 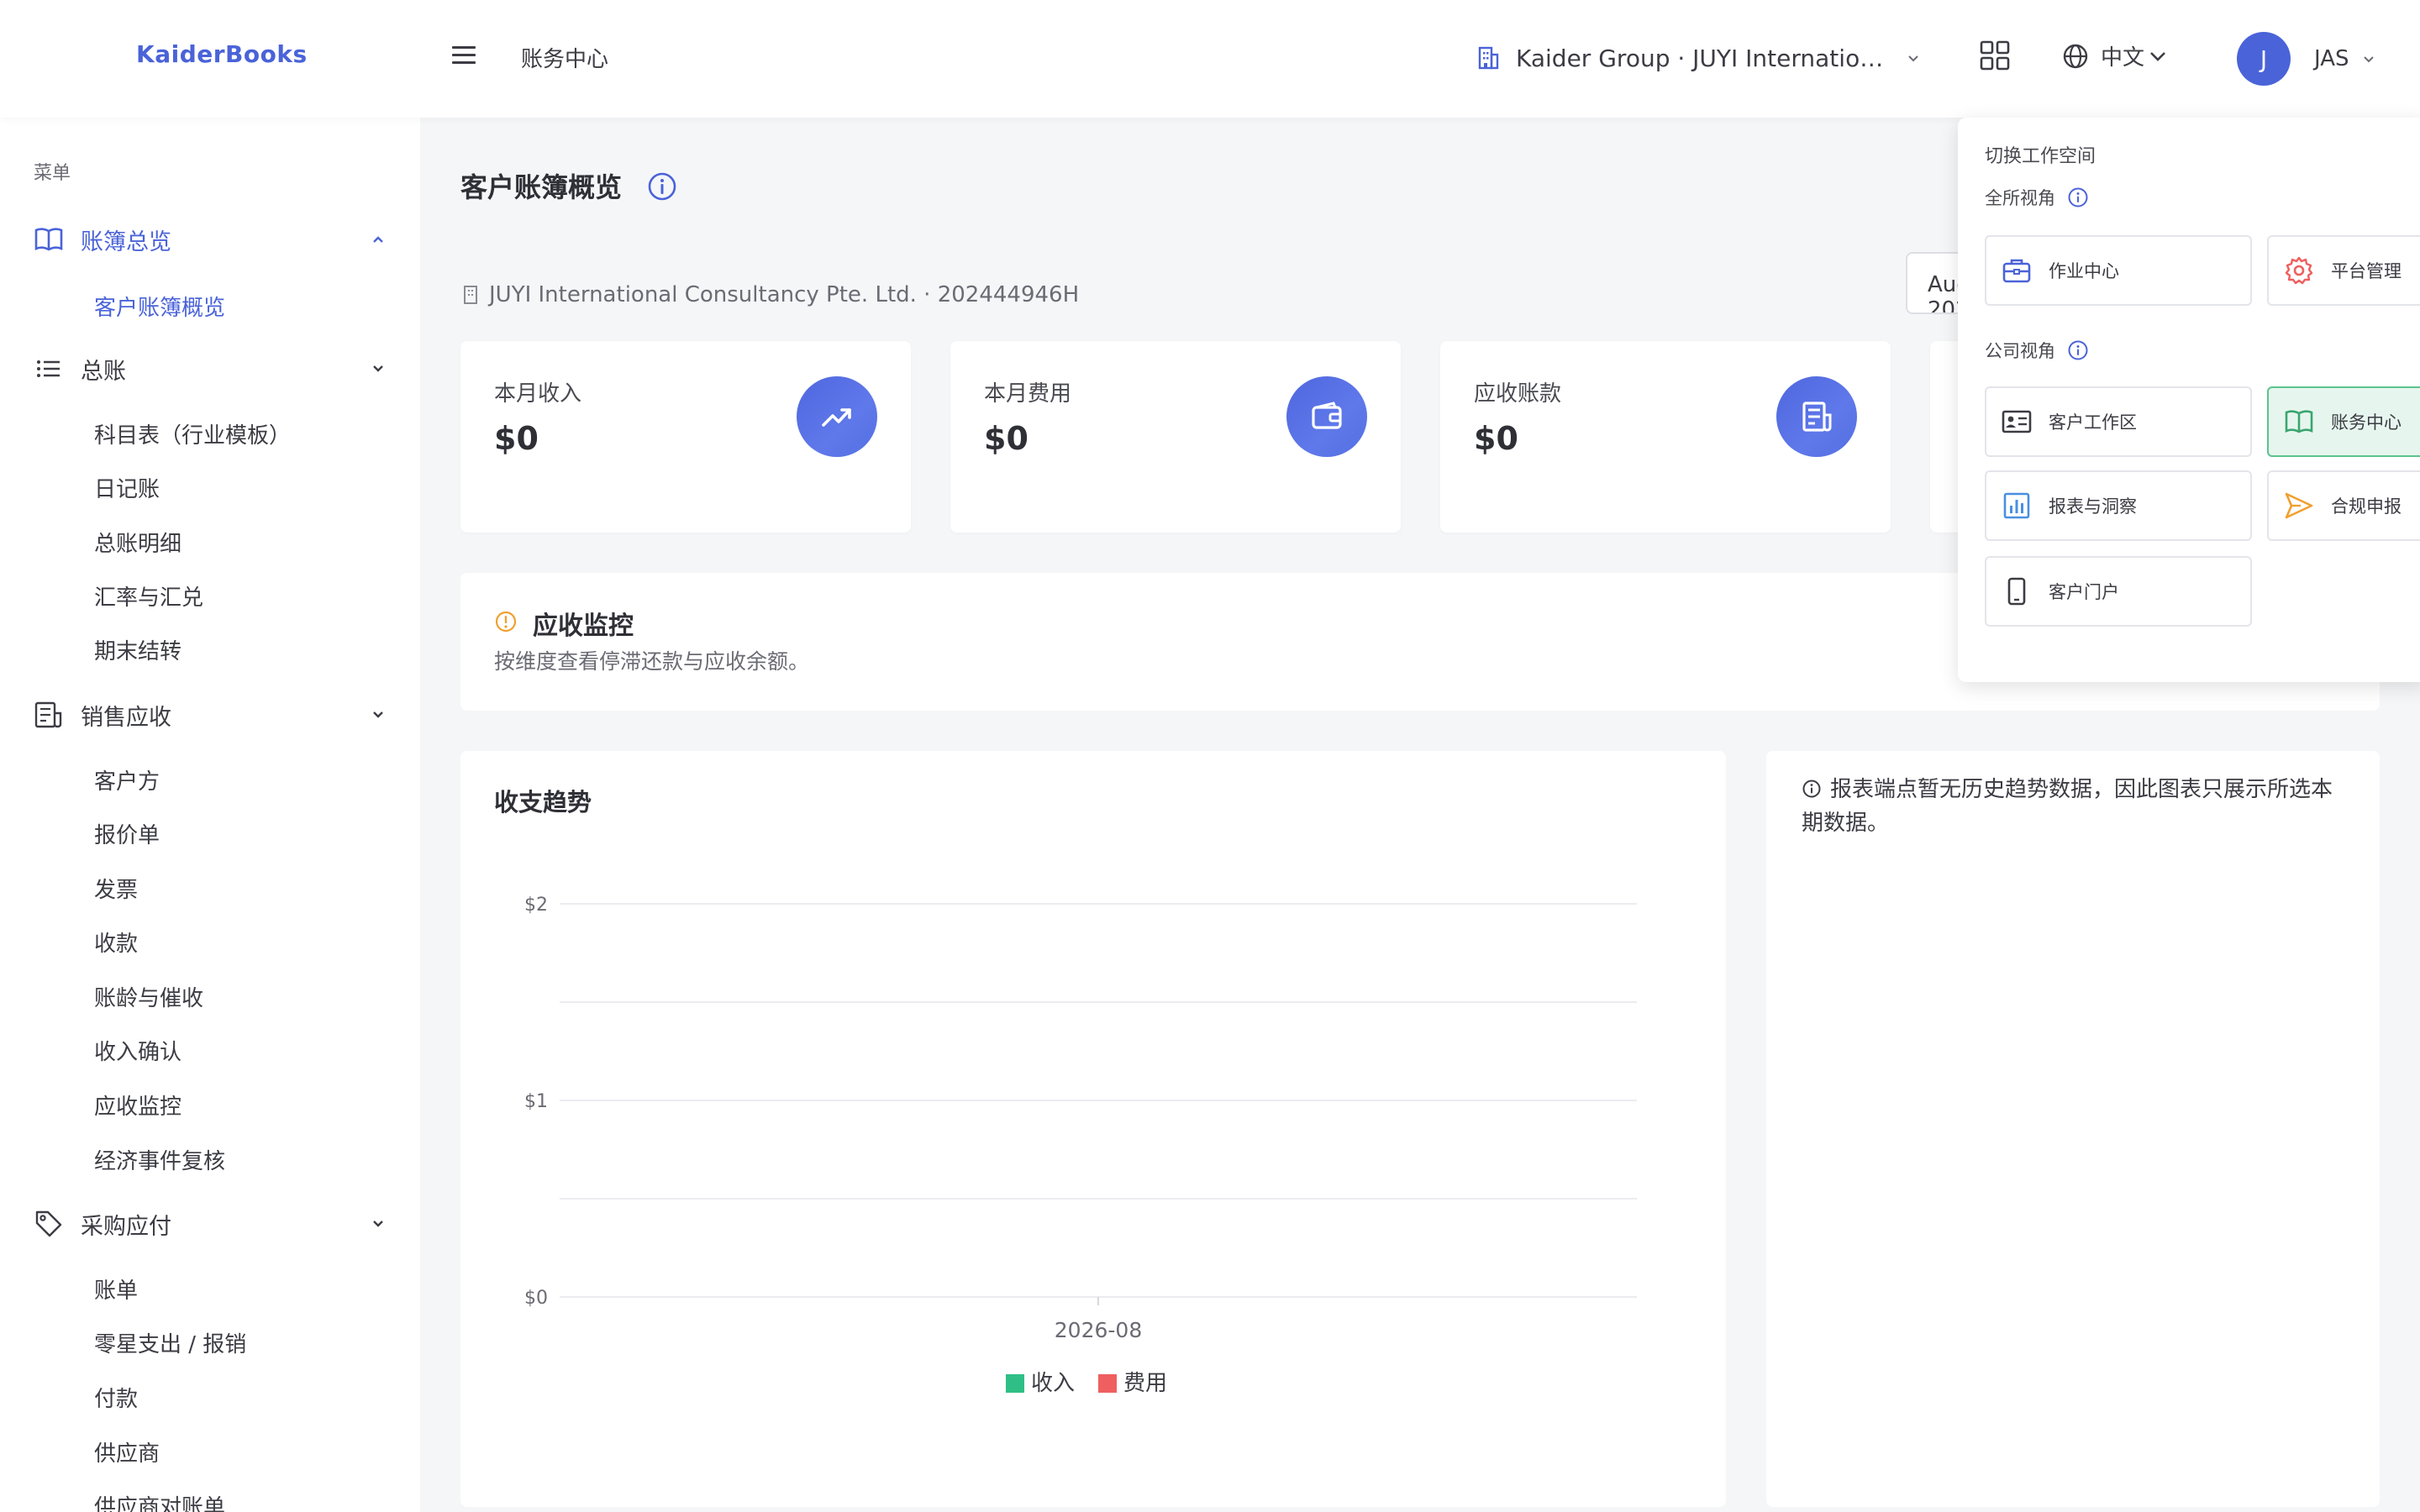 I want to click on menu-toggle-button, so click(x=464, y=55).